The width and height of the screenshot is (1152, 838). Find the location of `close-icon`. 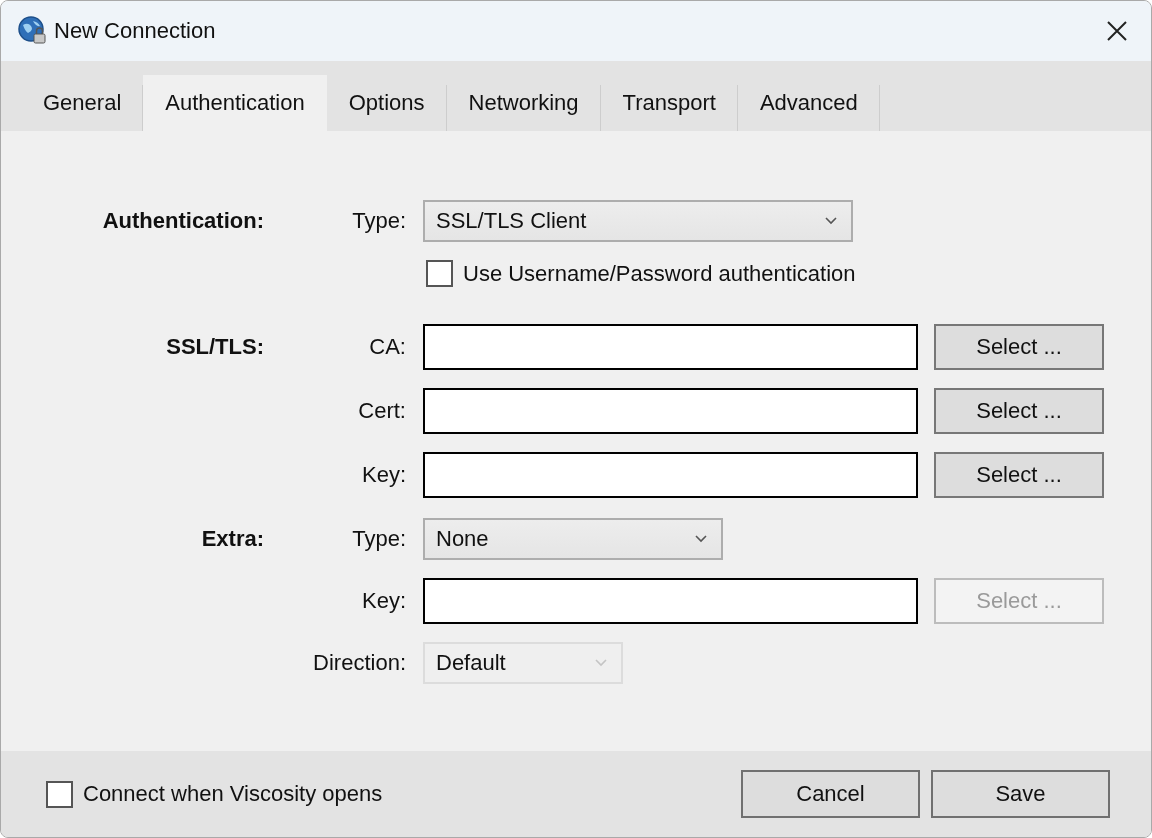

close-icon is located at coordinates (1117, 31).